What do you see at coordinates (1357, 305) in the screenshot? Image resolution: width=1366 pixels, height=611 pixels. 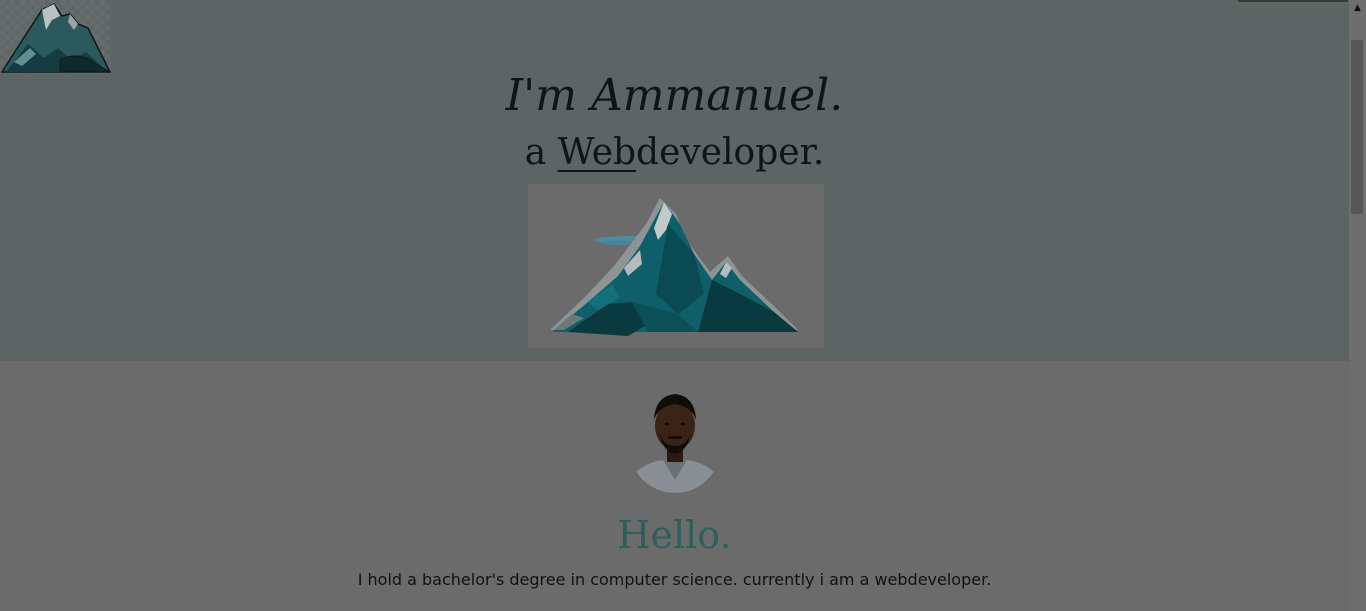 I see `page-scrollbar: ▲` at bounding box center [1357, 305].